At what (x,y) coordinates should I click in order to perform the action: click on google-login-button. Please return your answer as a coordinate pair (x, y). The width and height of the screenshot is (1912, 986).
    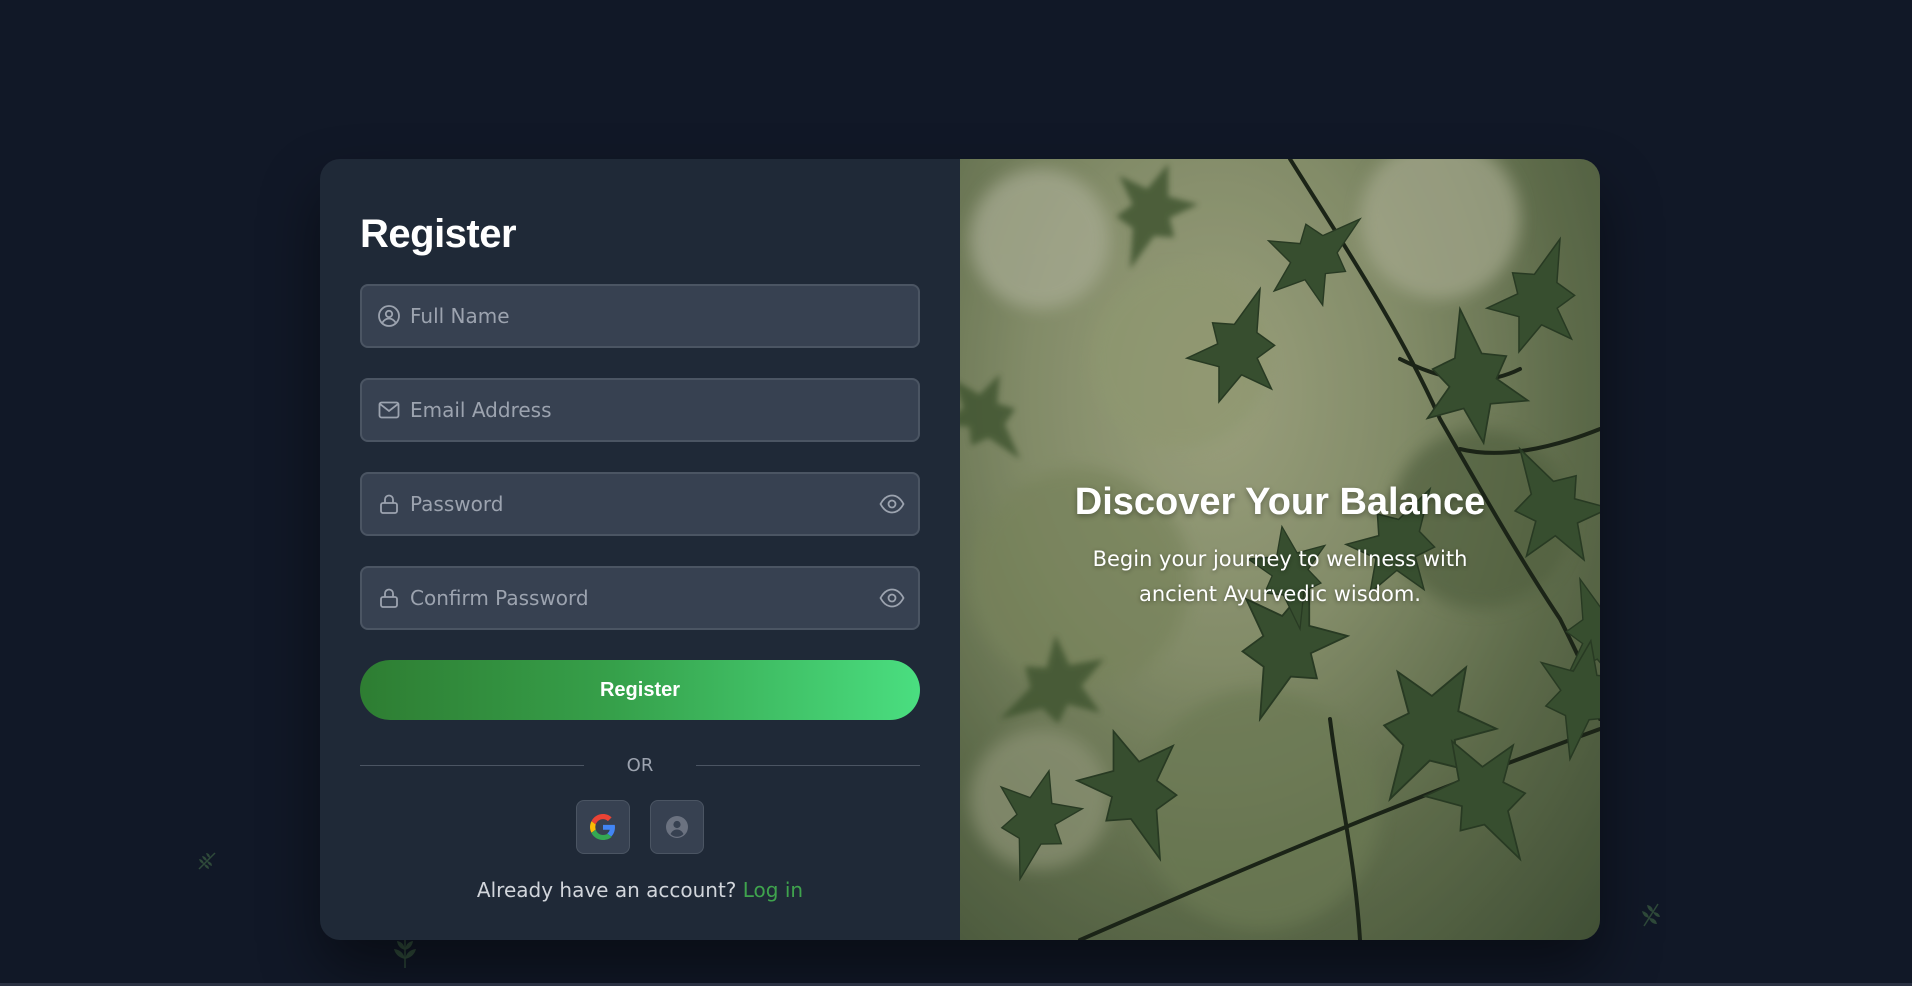
    Looking at the image, I should click on (603, 827).